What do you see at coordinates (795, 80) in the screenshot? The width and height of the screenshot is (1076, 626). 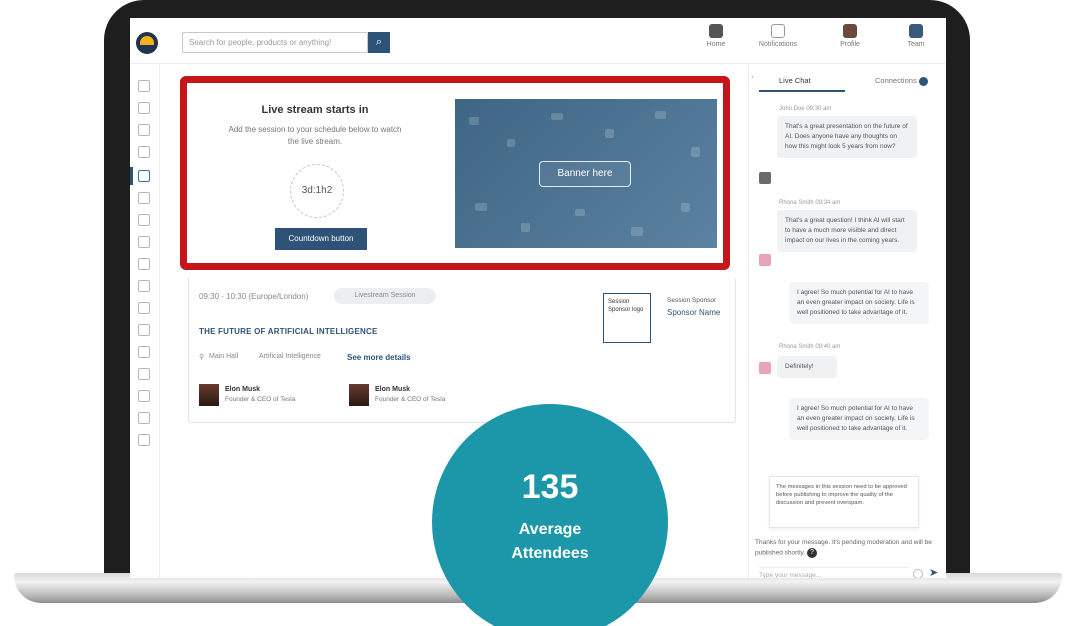 I see `tab-live-chat: Live Chat` at bounding box center [795, 80].